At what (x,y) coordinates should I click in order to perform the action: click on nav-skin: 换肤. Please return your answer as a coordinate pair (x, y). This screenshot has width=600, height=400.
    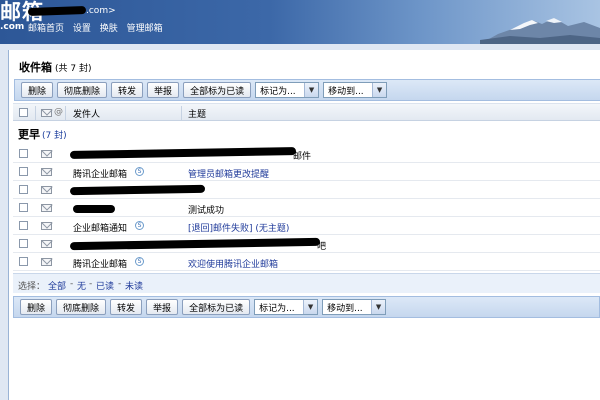
    Looking at the image, I should click on (109, 29).